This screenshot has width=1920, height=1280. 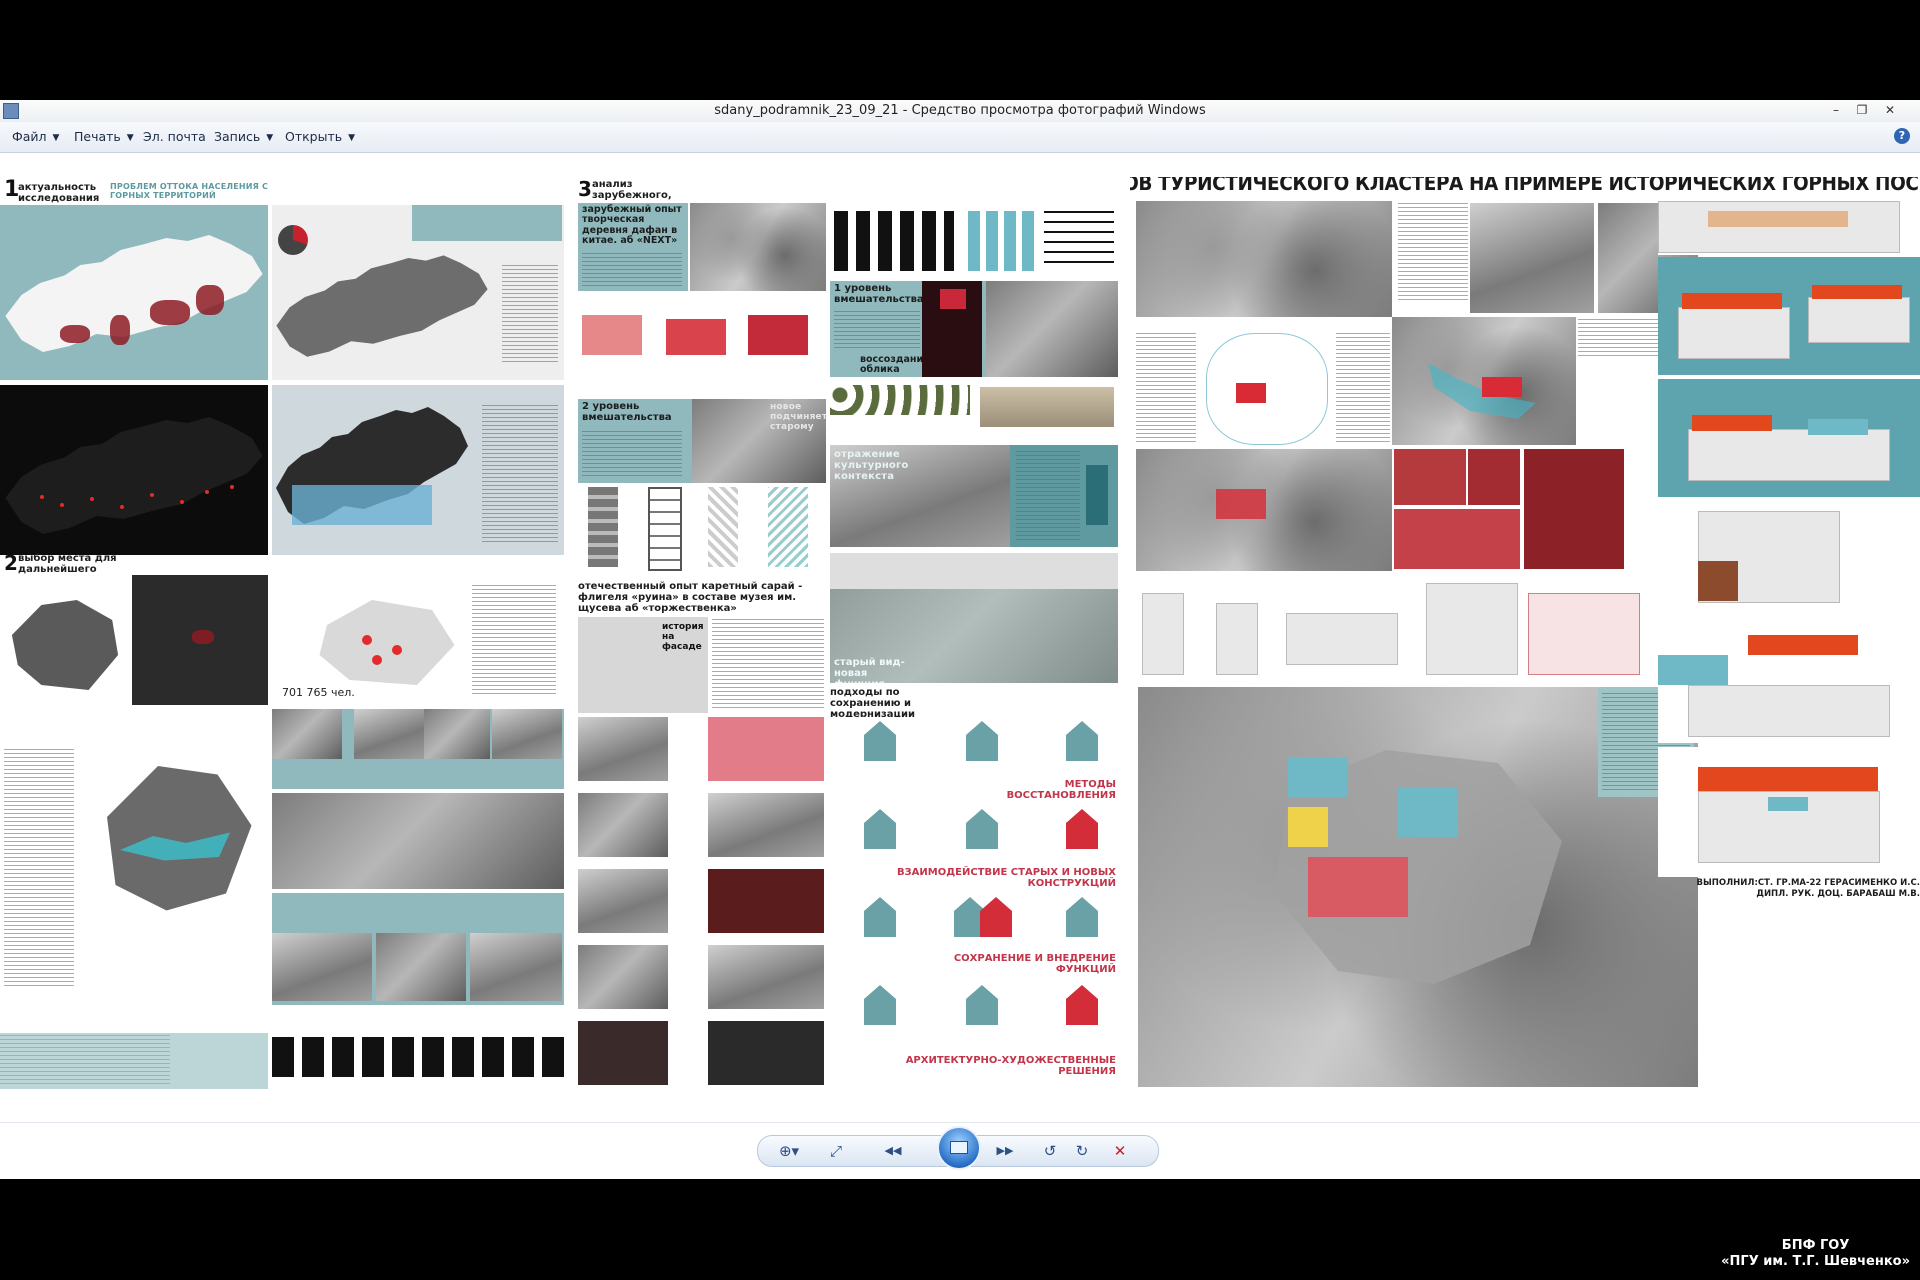 I want to click on zoom-icon: ⊕▾, so click(x=789, y=1151).